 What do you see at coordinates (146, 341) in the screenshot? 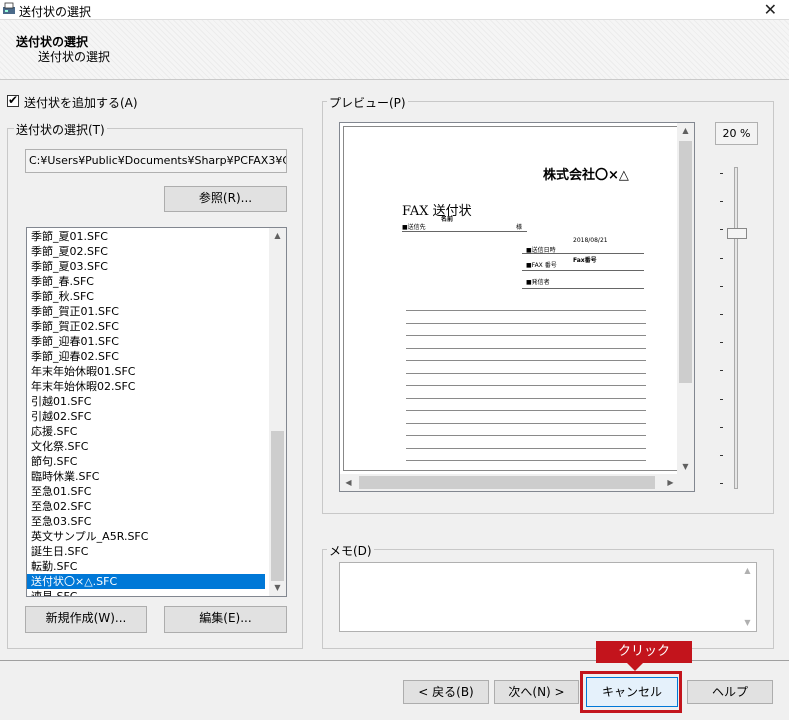
I see `list-item: 季節_迎春01.SFC` at bounding box center [146, 341].